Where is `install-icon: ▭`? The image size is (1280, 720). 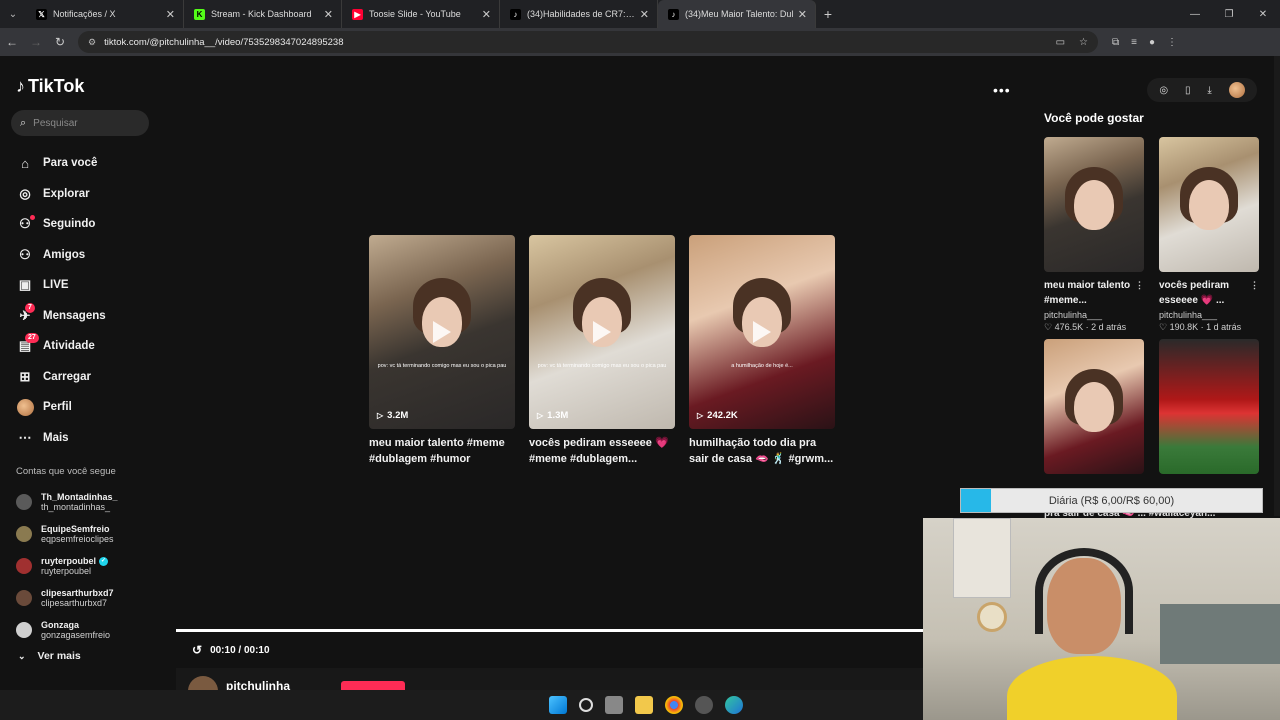 install-icon: ▭ is located at coordinates (1060, 42).